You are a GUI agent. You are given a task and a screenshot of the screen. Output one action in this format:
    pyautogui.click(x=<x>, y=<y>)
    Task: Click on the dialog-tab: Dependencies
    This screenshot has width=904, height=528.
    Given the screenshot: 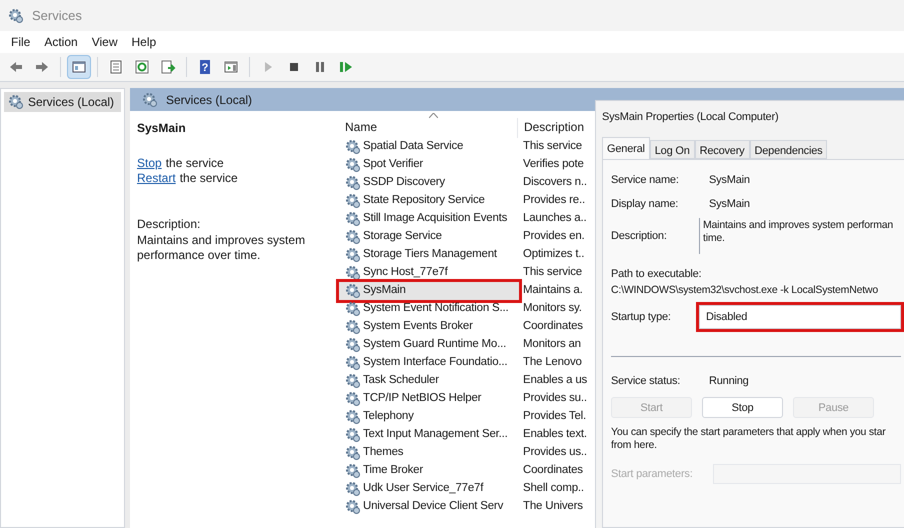 What is the action you would take?
    pyautogui.click(x=789, y=149)
    